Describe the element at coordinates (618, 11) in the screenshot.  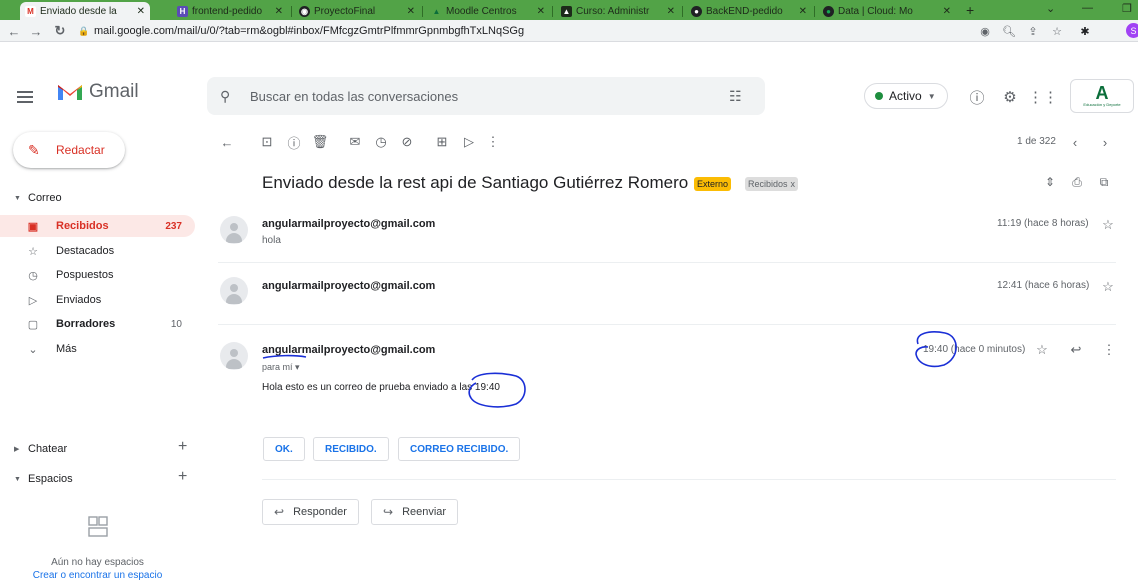
I see `browser-tab-curso: ▲ Curso: Administr ✕` at that location.